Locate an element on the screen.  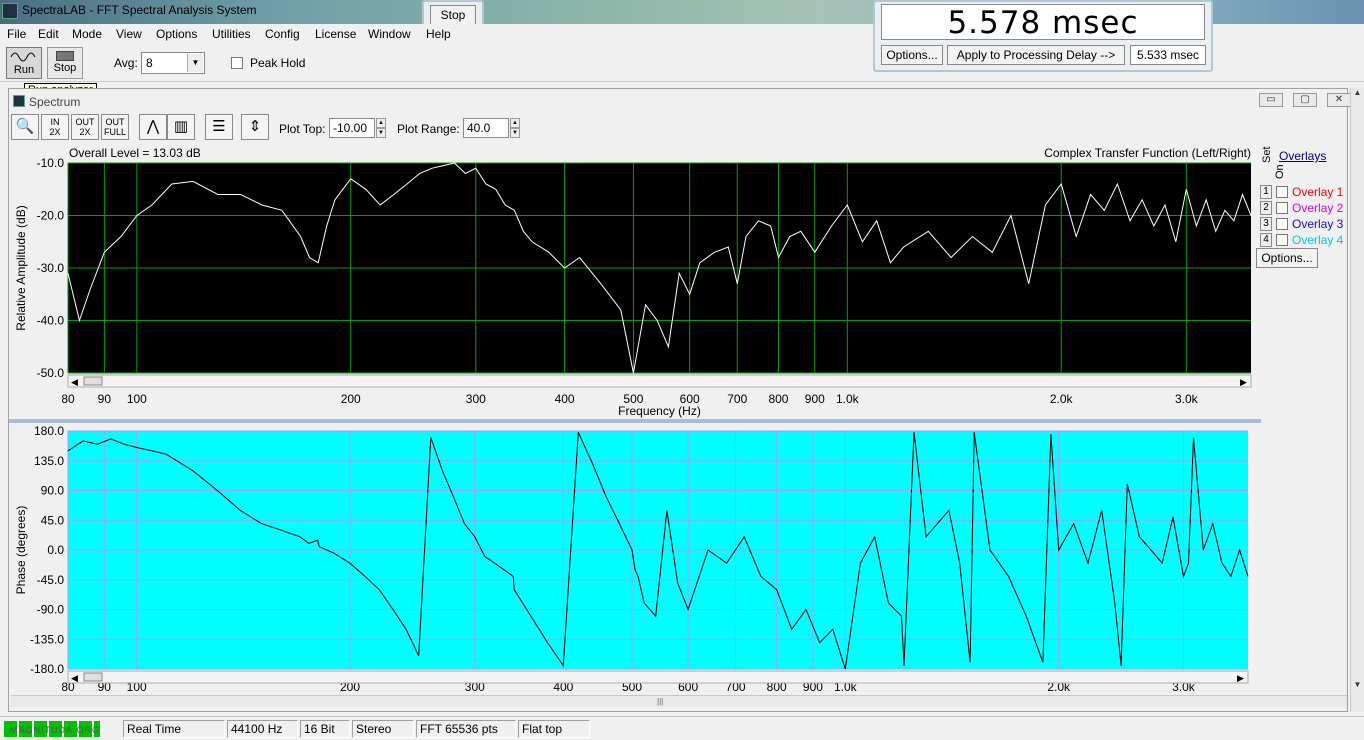
y-axis-label: Phase (degrees) is located at coordinates (21, 550).